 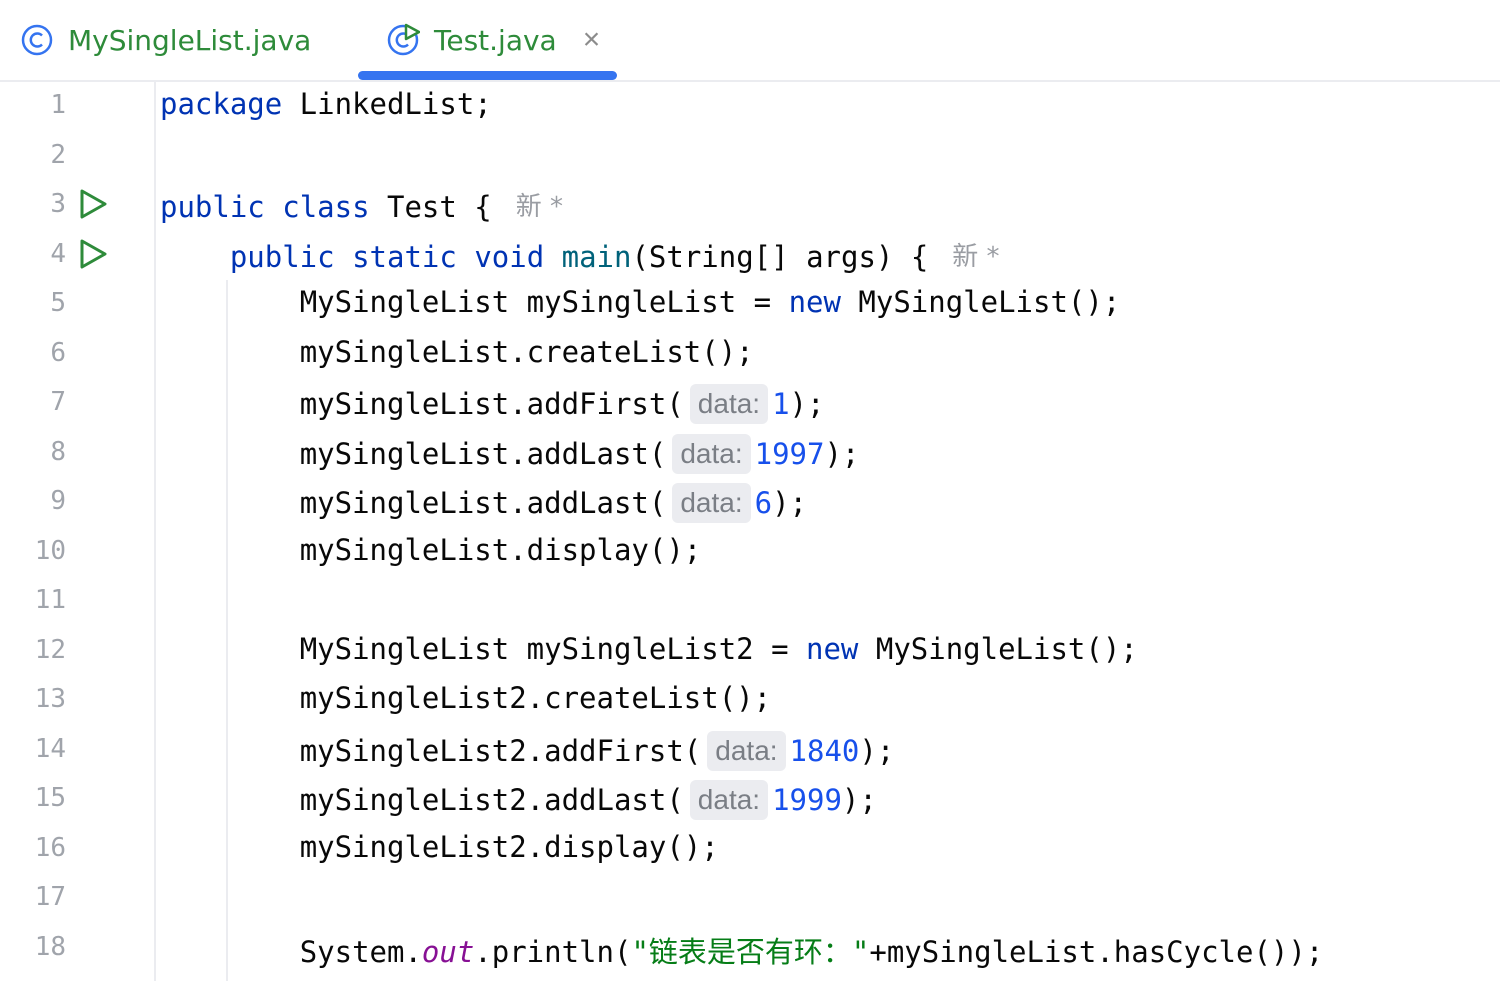 What do you see at coordinates (509, 846) in the screenshot?
I see `code-segment: mySingleList2.display();` at bounding box center [509, 846].